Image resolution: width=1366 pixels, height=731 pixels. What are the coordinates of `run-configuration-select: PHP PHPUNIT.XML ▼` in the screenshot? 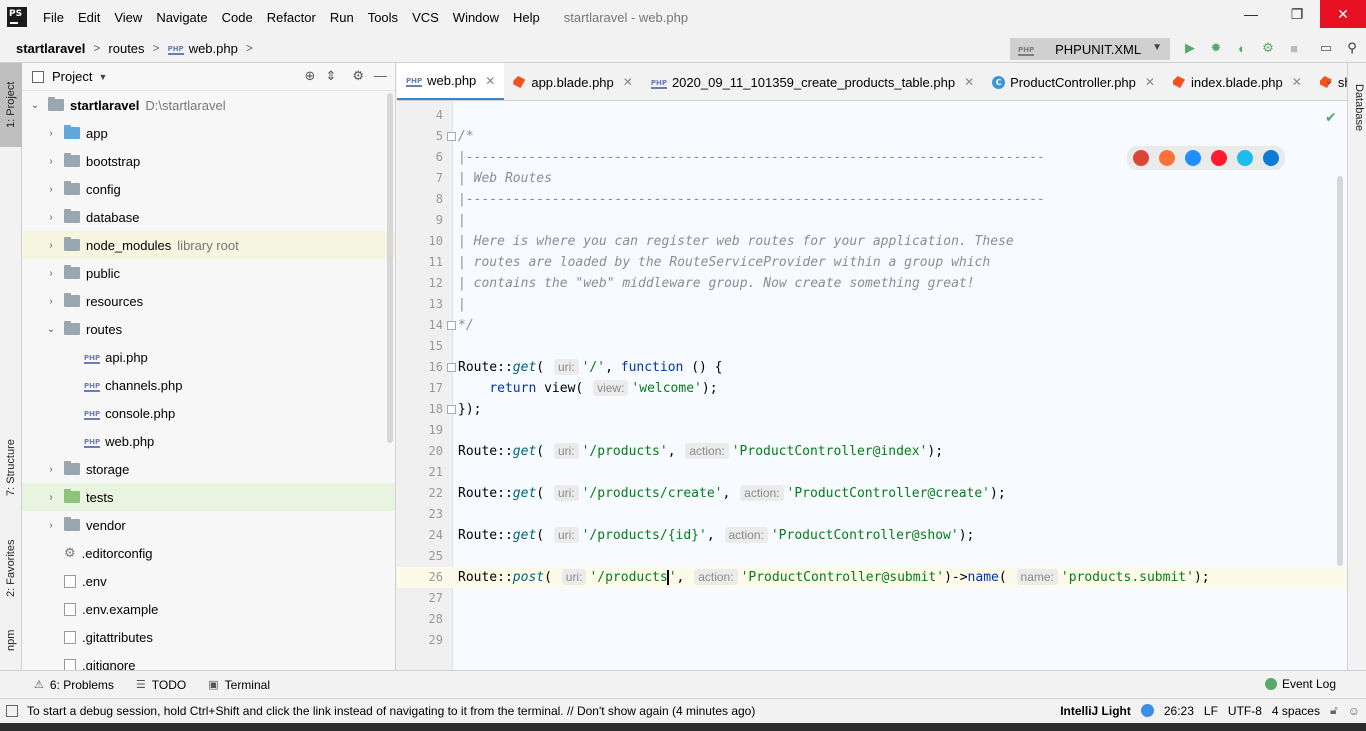 It's located at (1090, 49).